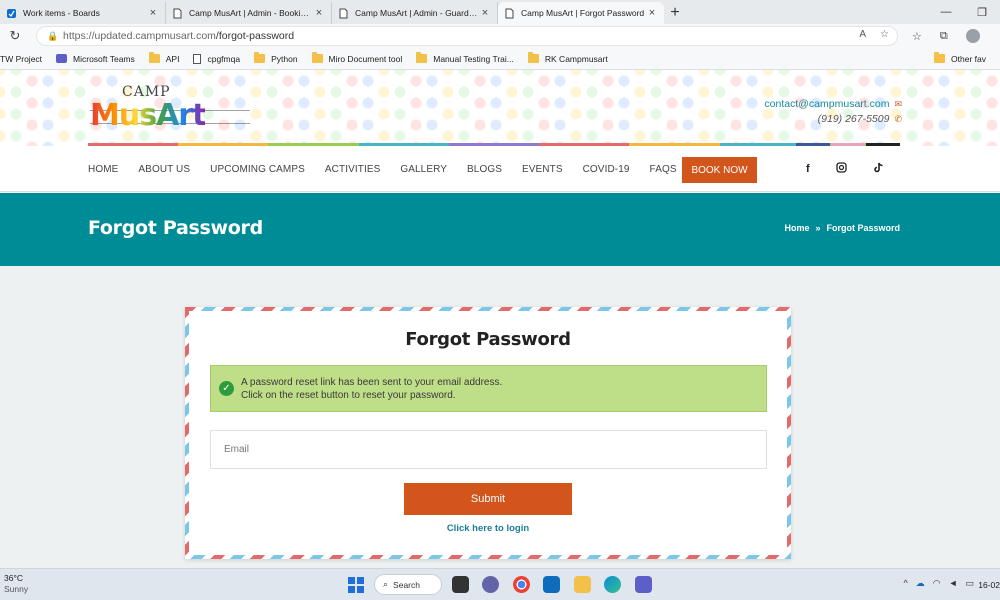 Image resolution: width=1000 pixels, height=600 pixels. I want to click on search-label: Search, so click(406, 584).